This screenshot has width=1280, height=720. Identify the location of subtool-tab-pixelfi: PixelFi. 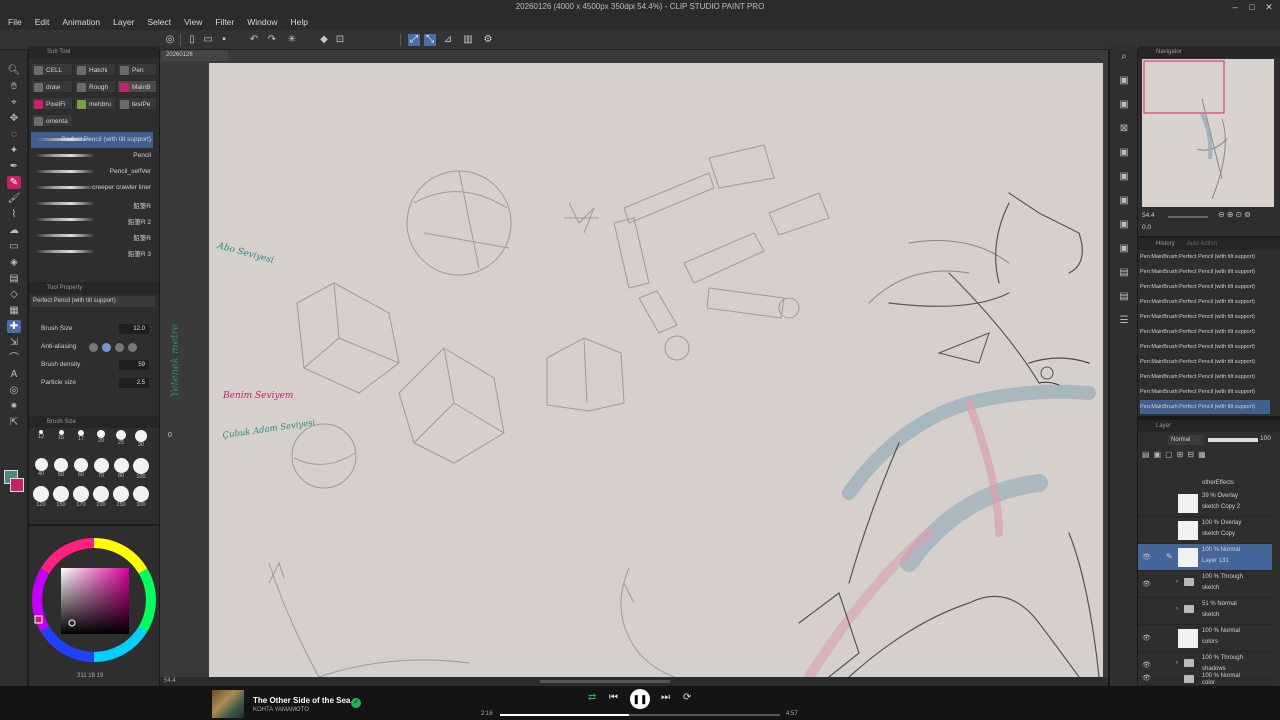
(52, 103).